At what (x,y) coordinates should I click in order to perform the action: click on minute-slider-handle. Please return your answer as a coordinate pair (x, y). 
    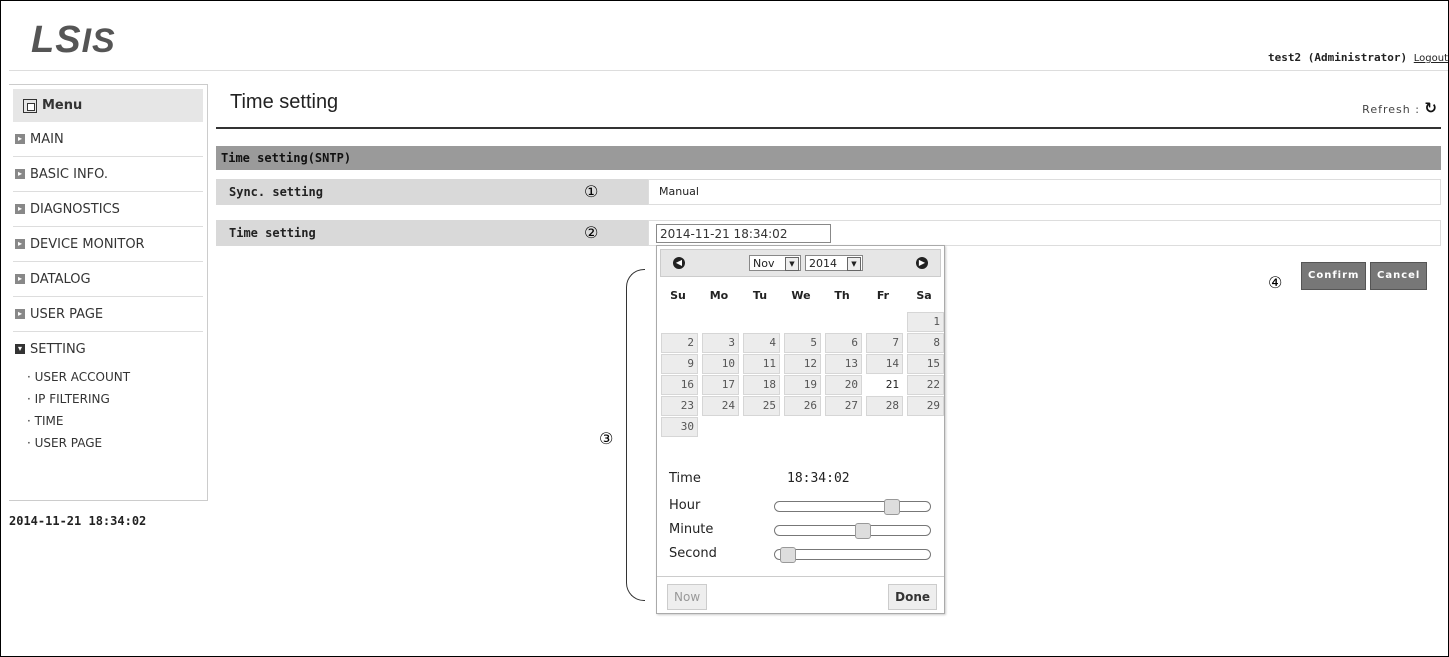
    Looking at the image, I should click on (863, 531).